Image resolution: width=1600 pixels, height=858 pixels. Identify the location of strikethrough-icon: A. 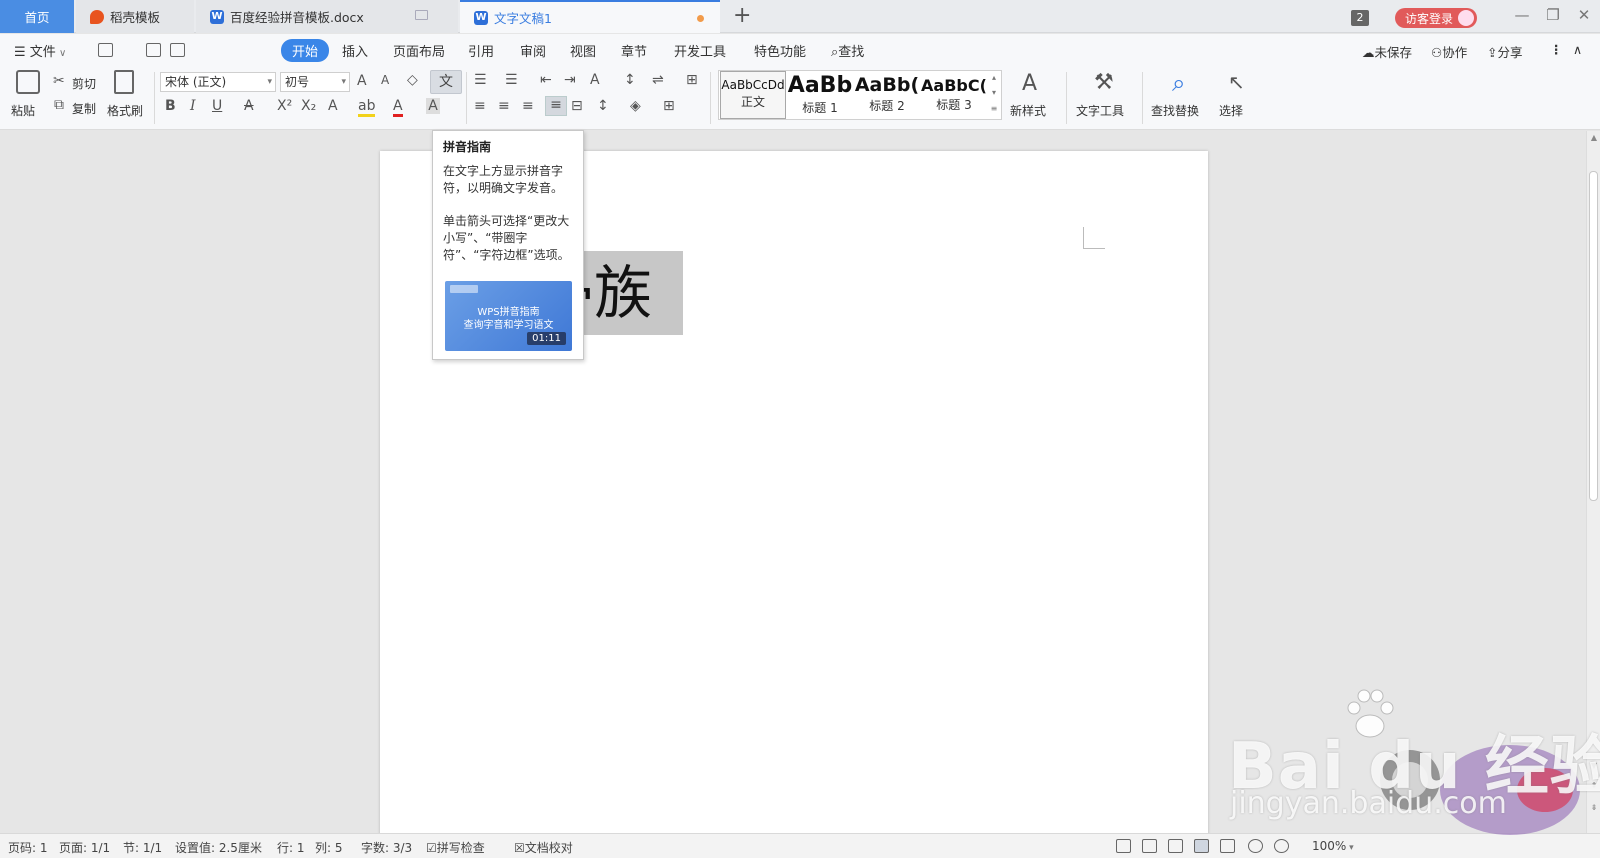
(249, 106).